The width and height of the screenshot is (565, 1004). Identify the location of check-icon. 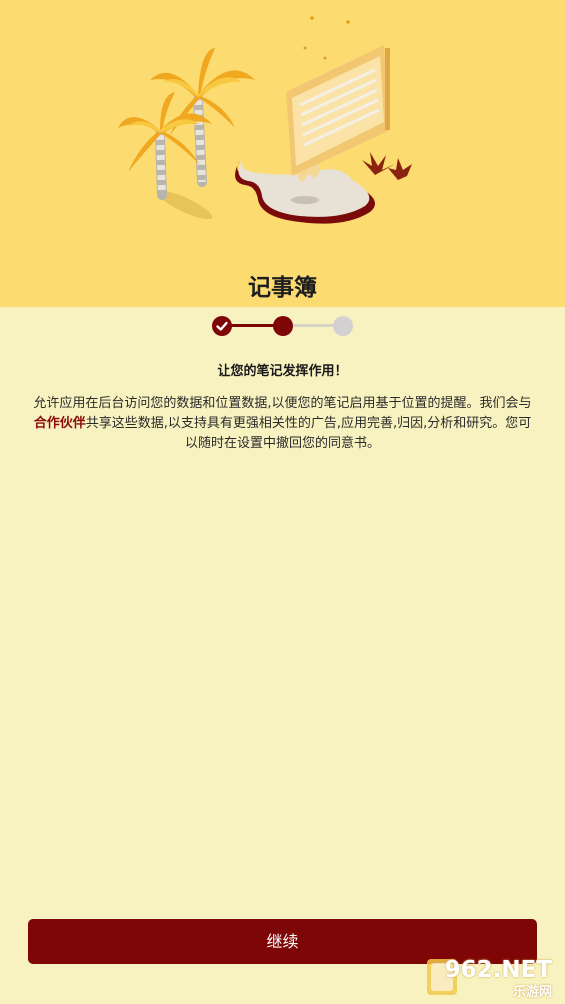
(222, 326).